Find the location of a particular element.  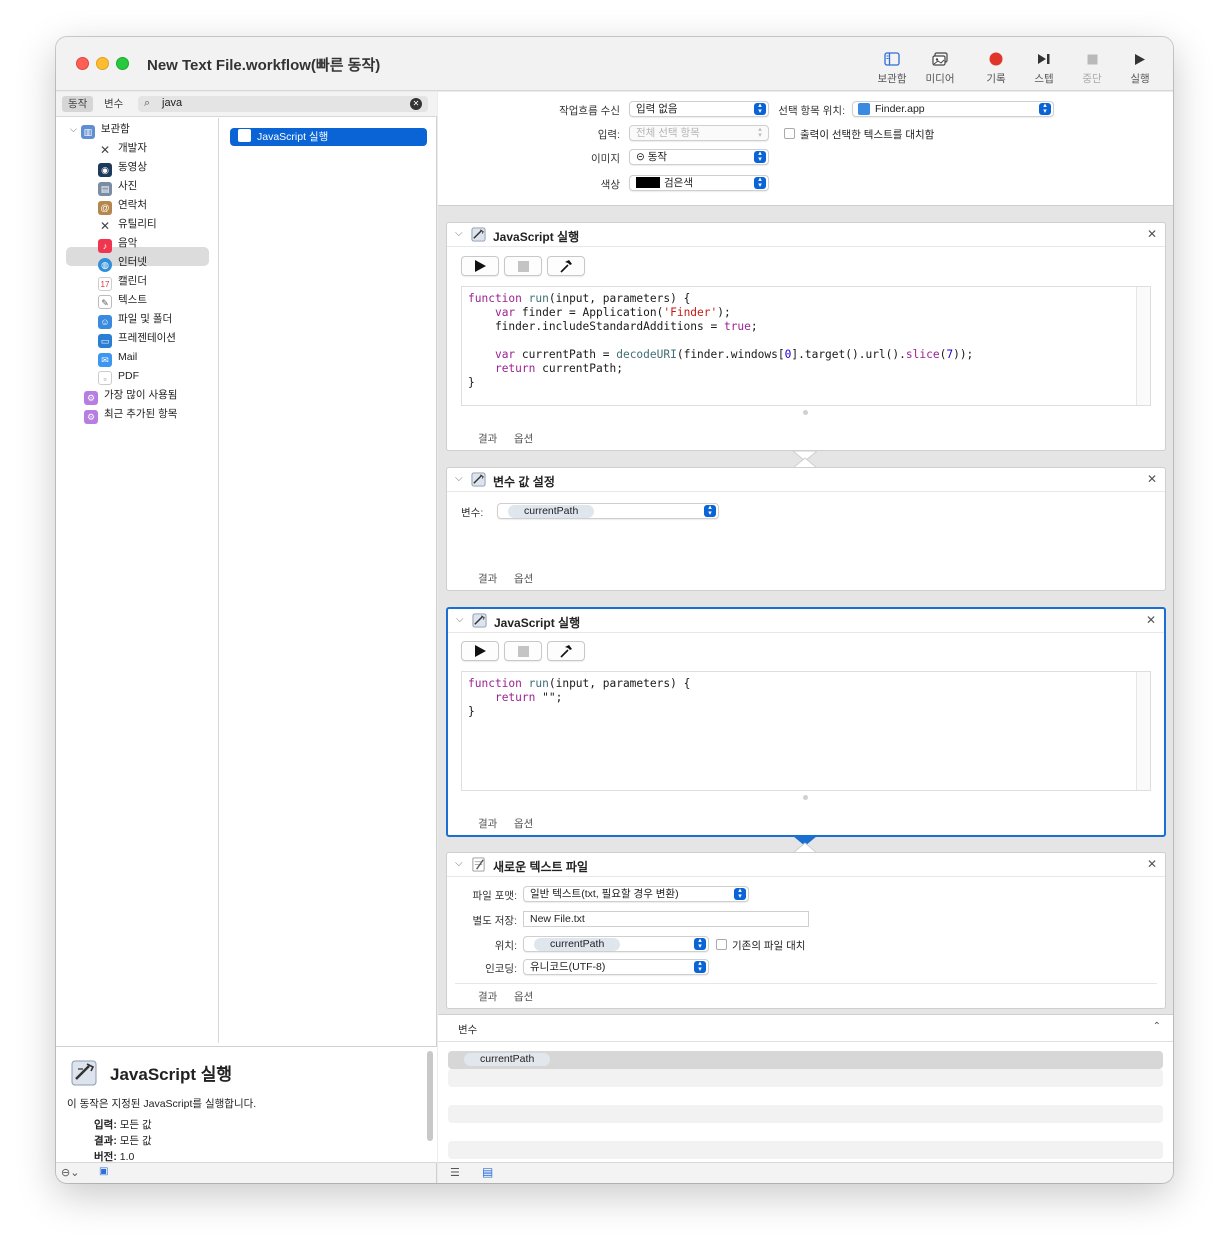

run-toolbar-button: 실행 is located at coordinates (1140, 69).